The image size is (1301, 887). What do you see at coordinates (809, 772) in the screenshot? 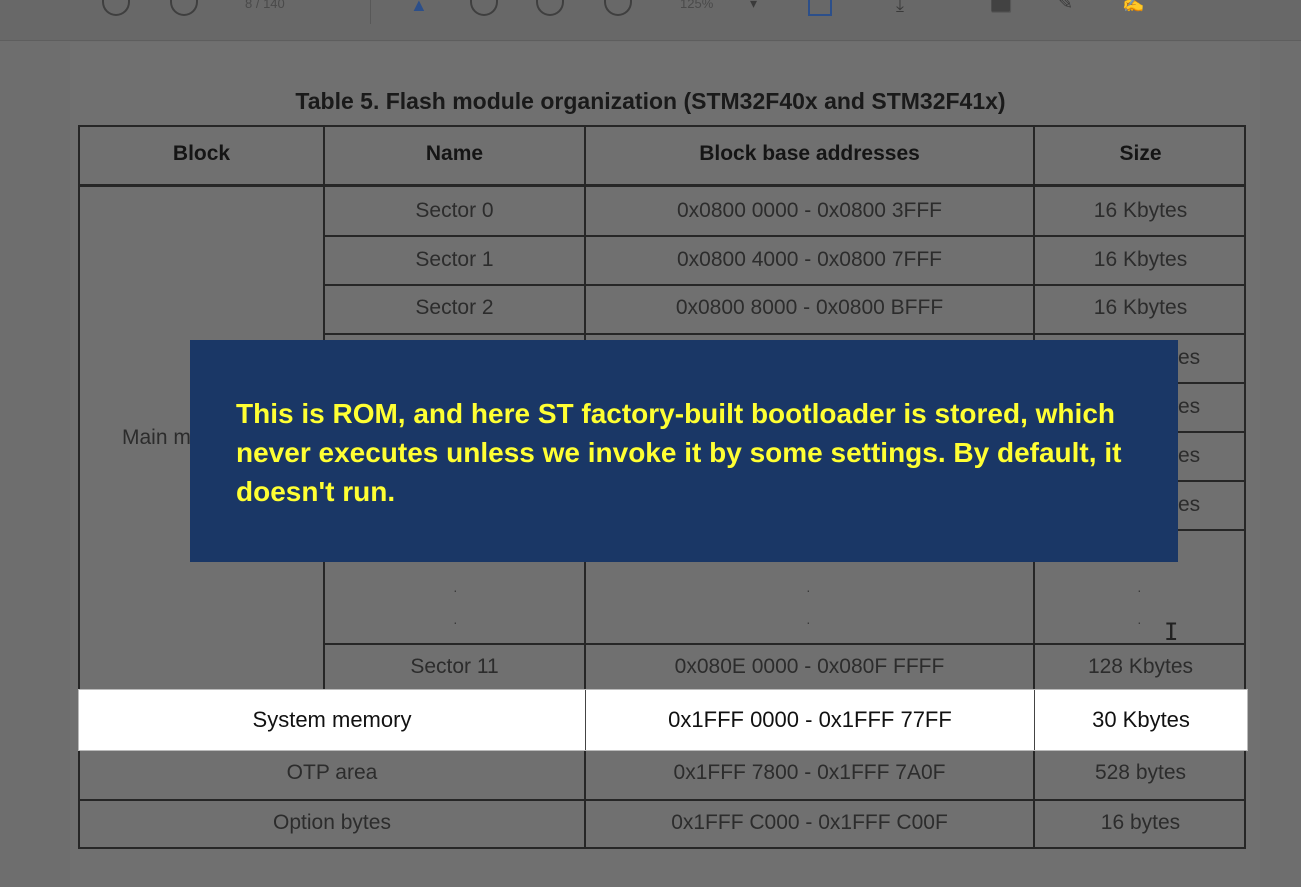
I see `otp-address: 0x1FFF 7800 - 0x1FFF 7A0F` at bounding box center [809, 772].